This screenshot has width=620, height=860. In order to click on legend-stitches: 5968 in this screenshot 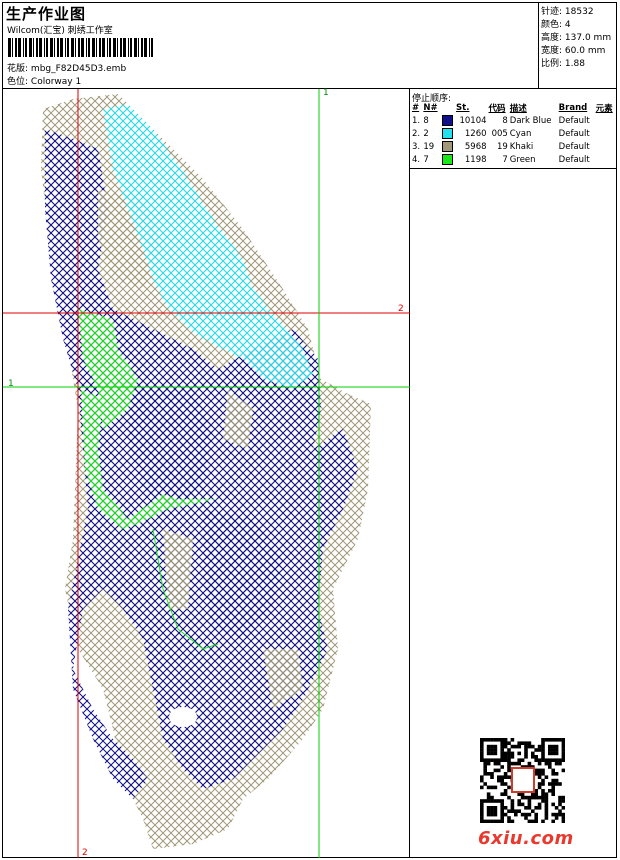, I will do `click(475, 146)`.